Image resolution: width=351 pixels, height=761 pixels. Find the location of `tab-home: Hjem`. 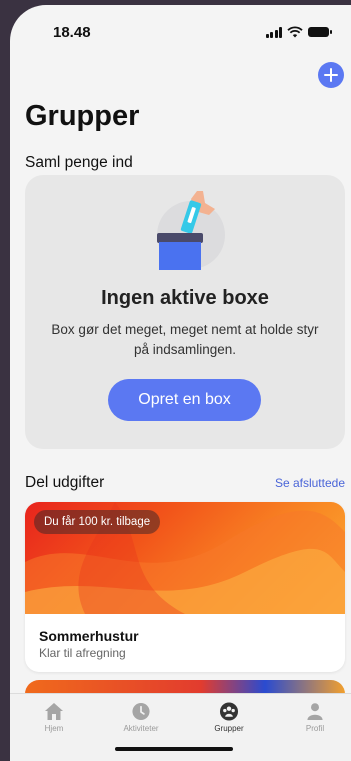

tab-home: Hjem is located at coordinates (54, 717).